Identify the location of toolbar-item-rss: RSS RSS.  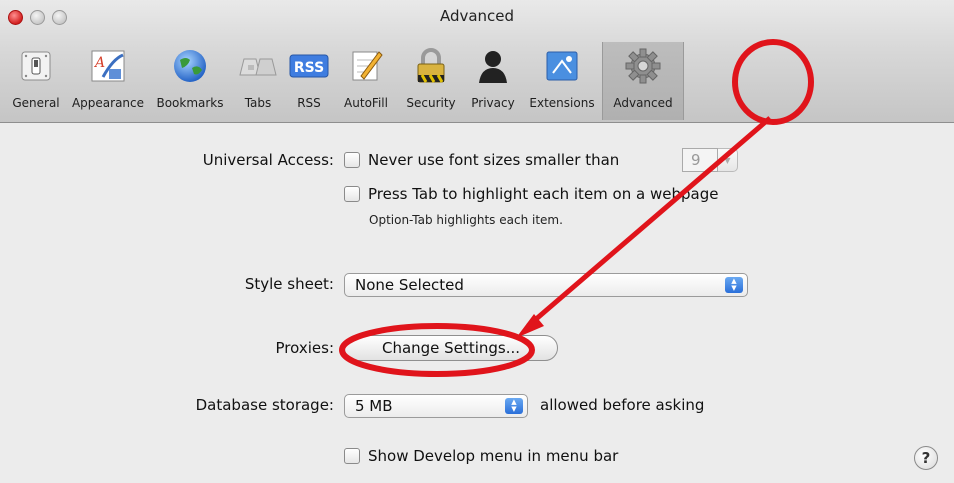
(309, 81).